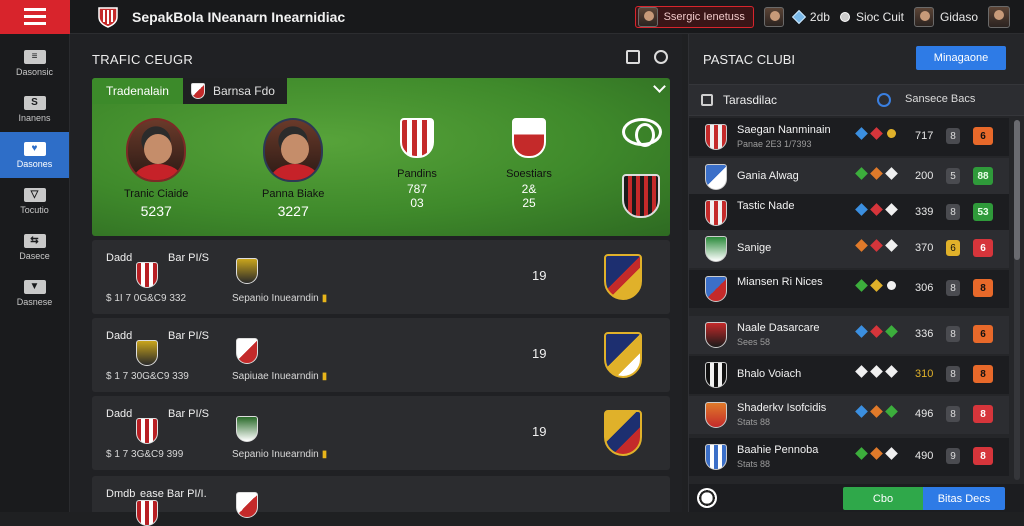 The width and height of the screenshot is (1024, 526). Describe the element at coordinates (924, 456) in the screenshot. I see `club-rating: 490` at that location.